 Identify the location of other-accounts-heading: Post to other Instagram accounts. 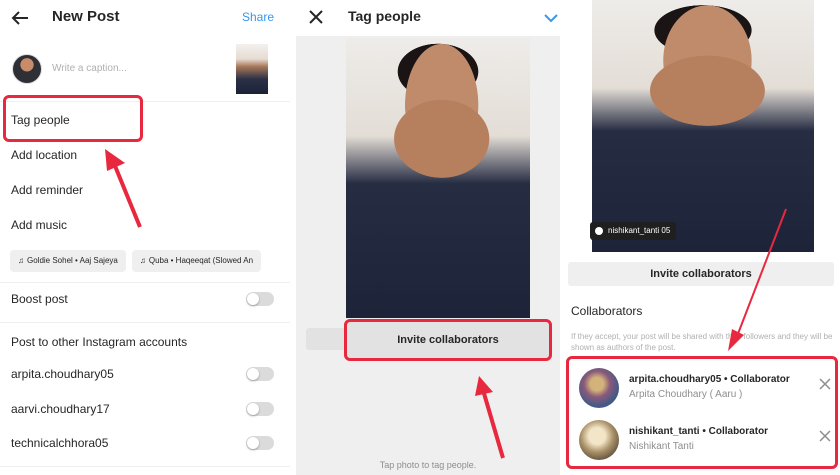
(99, 342).